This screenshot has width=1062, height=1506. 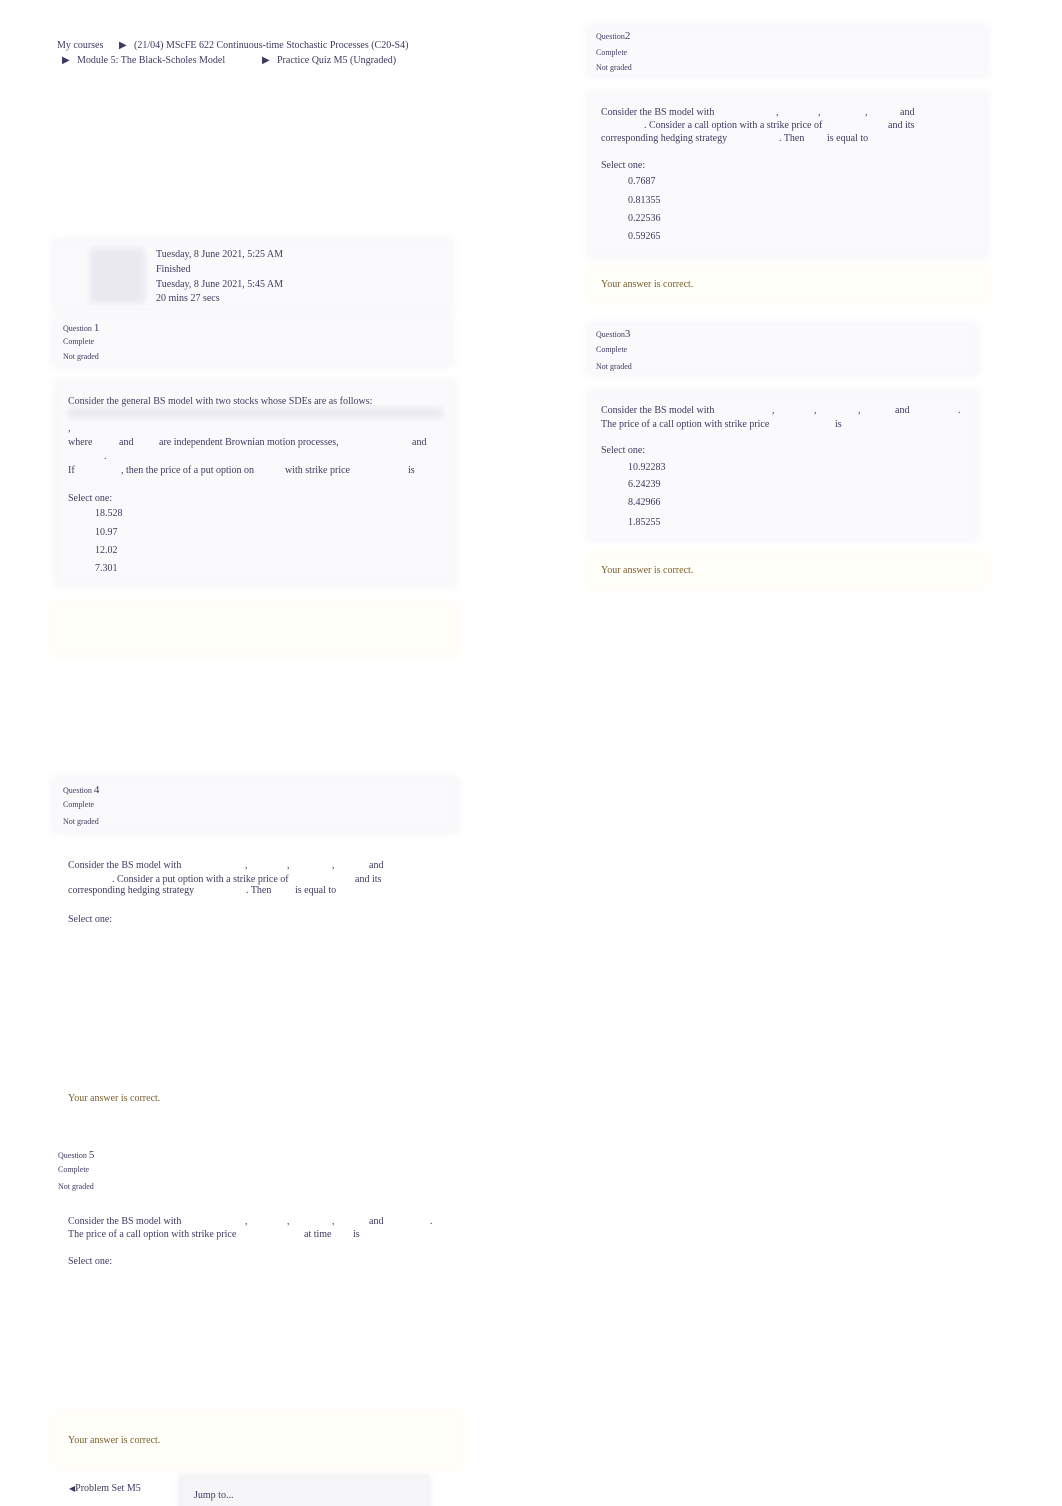 What do you see at coordinates (105, 456) in the screenshot?
I see `q1-text: .` at bounding box center [105, 456].